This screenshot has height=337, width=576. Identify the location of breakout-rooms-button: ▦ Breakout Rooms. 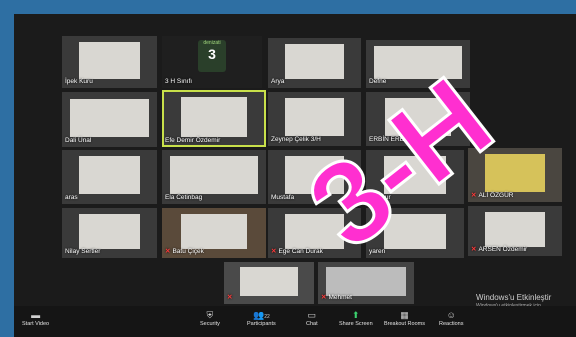
(404, 318).